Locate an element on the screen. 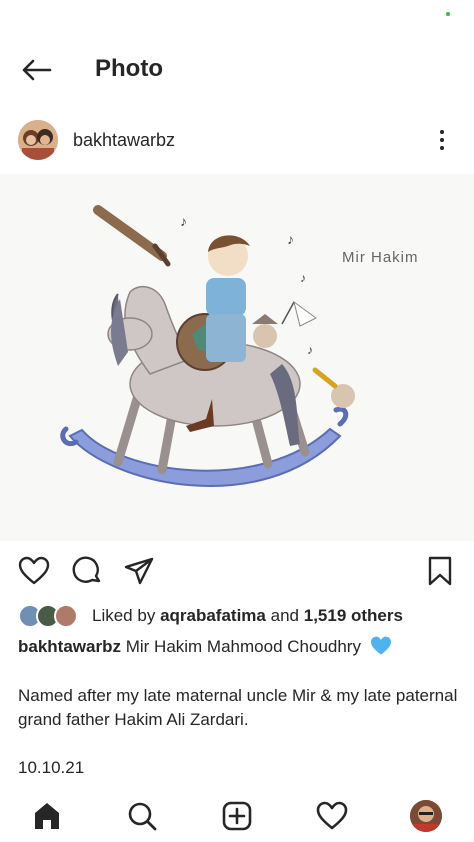 This screenshot has height=842, width=474. comment-icon is located at coordinates (86, 569).